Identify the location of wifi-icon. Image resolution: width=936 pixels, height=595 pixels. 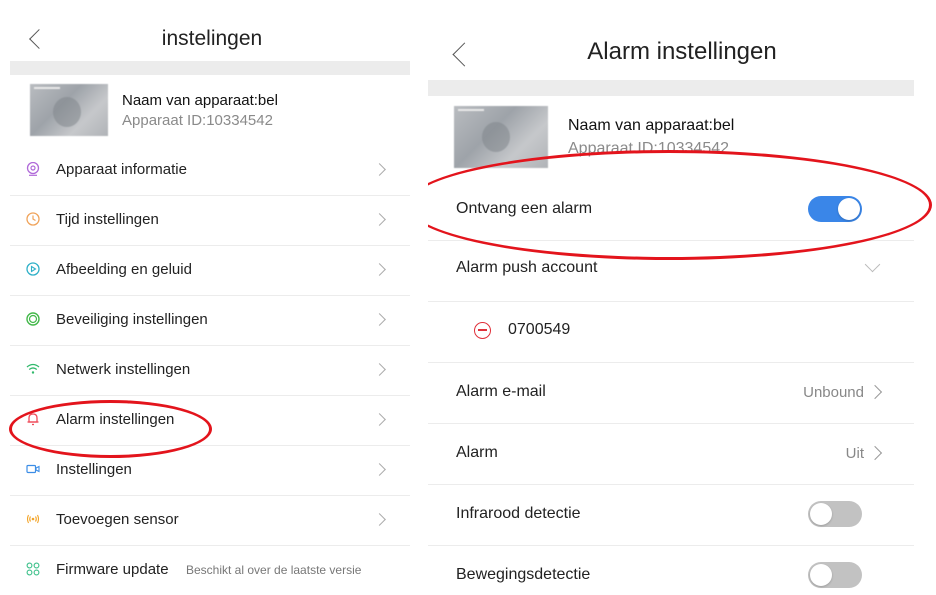
(33, 368).